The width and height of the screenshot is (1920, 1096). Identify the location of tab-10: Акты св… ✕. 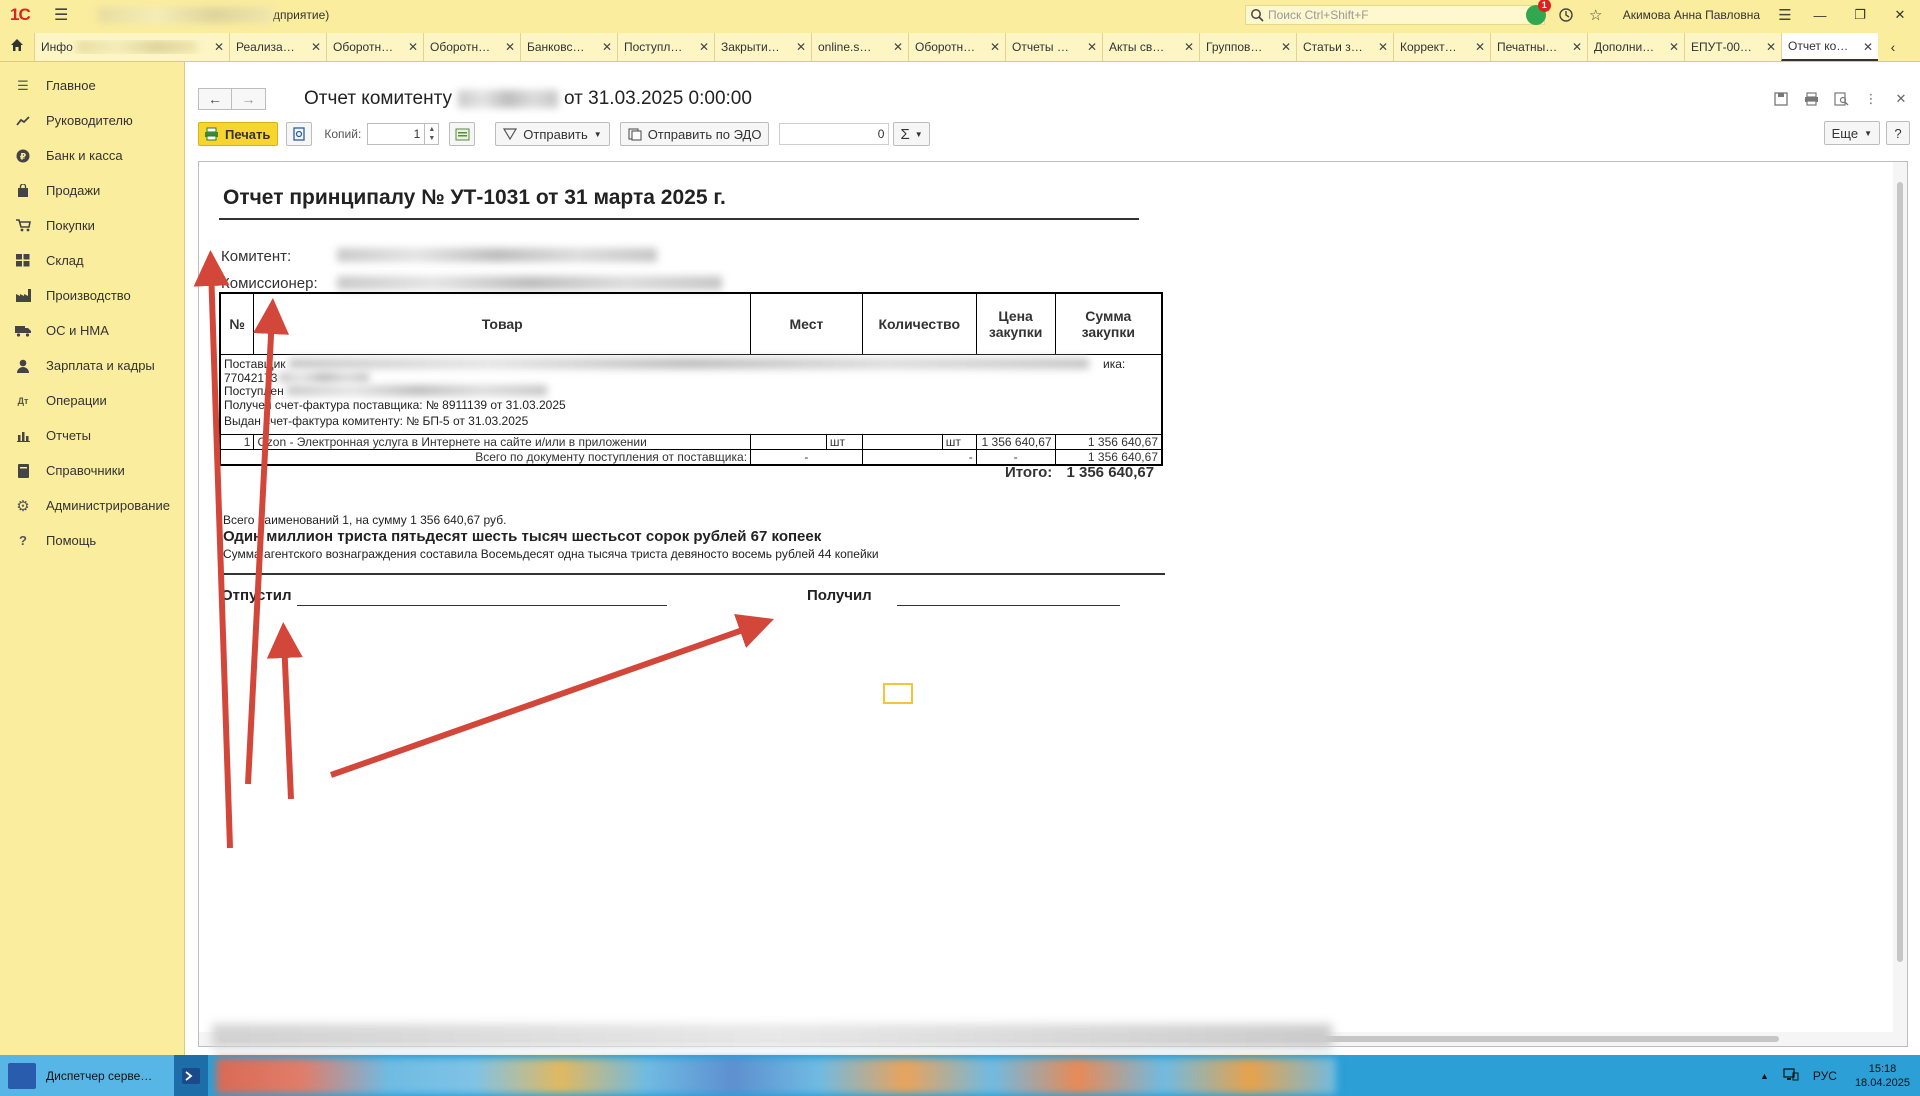
(1150, 47).